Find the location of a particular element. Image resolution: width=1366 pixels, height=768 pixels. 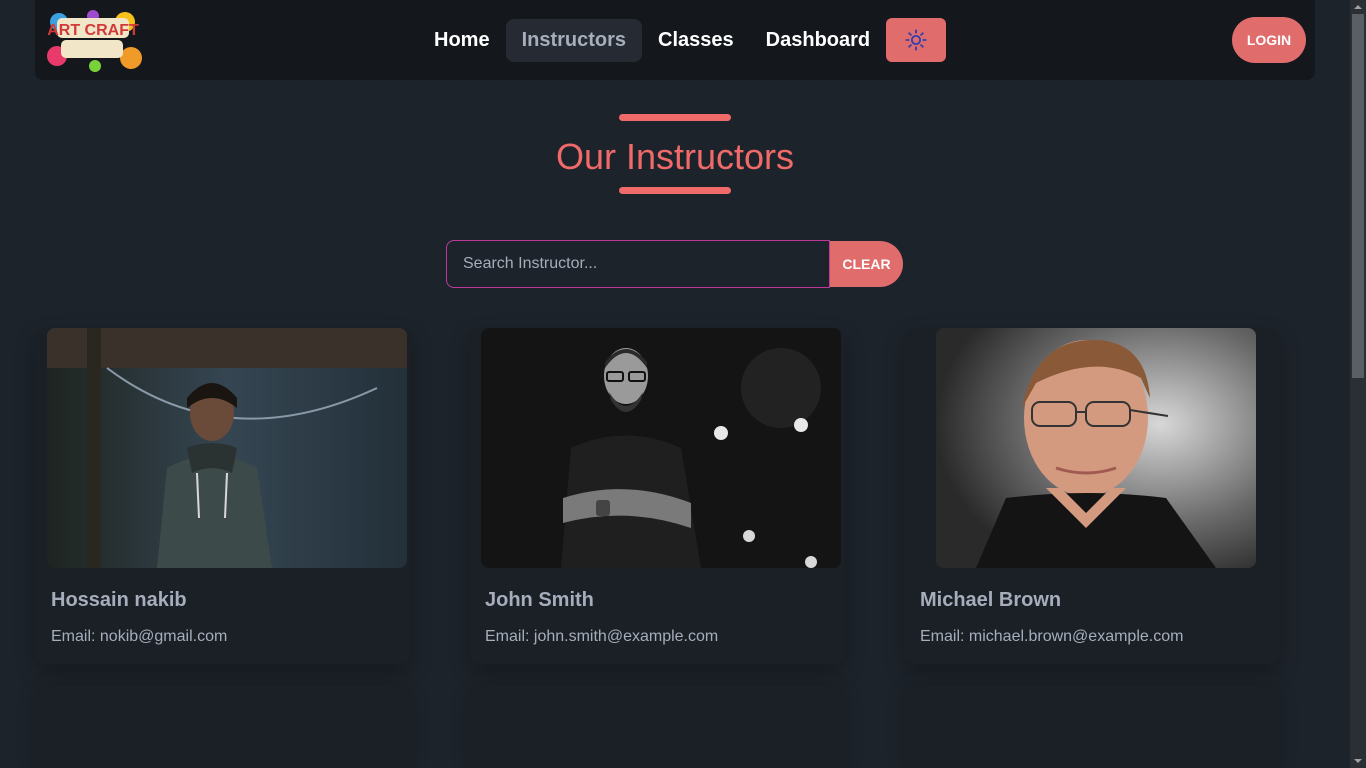

logo-text: ART CRAFT is located at coordinates (93, 30).